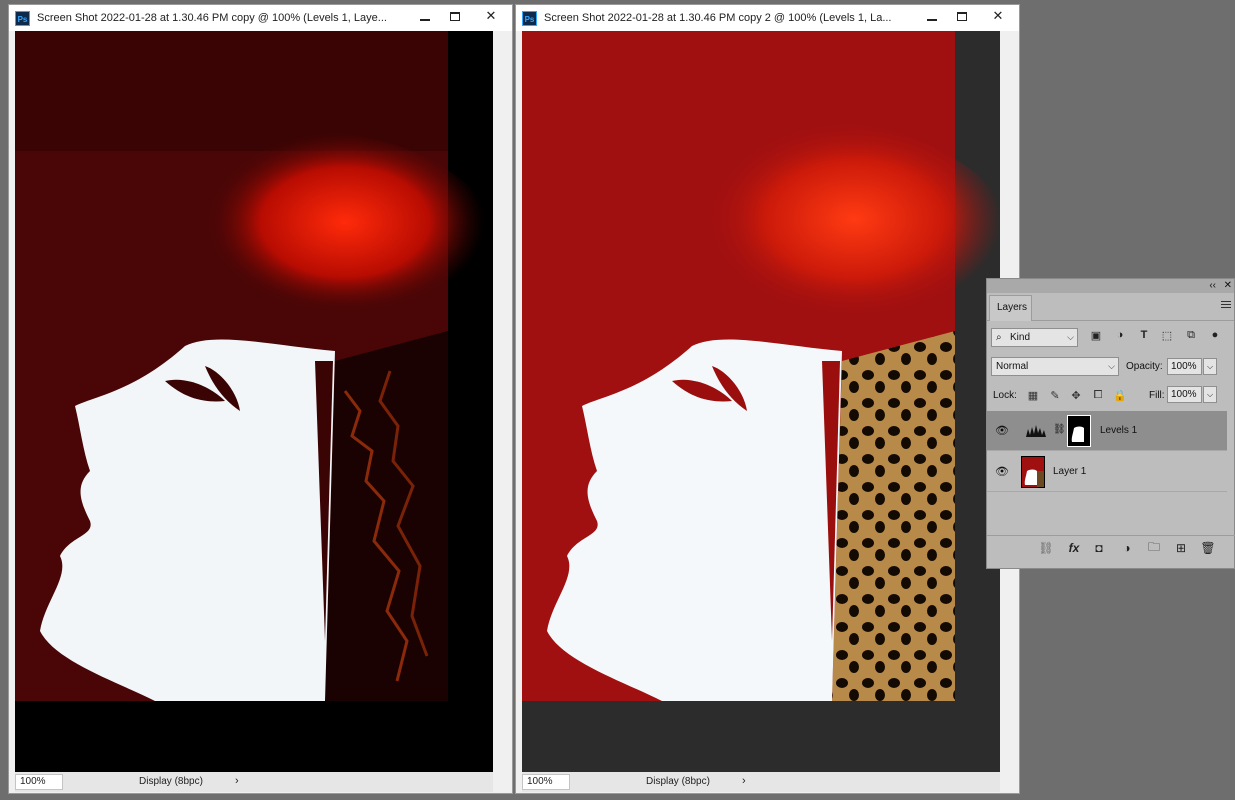 The width and height of the screenshot is (1235, 800). What do you see at coordinates (1184, 394) in the screenshot?
I see `fill-field: 100%` at bounding box center [1184, 394].